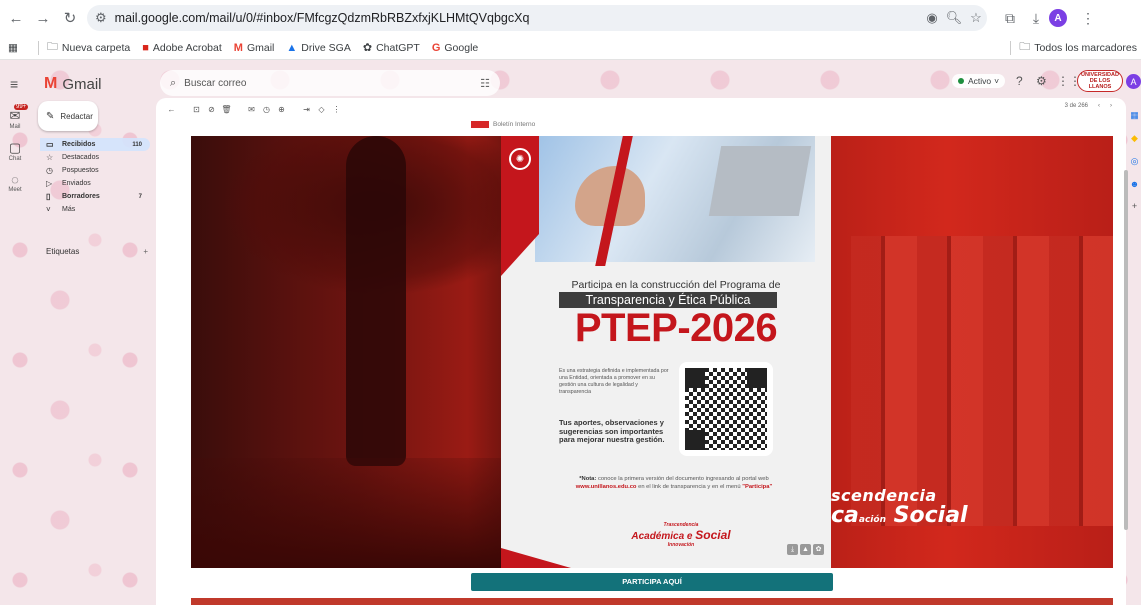 The width and height of the screenshot is (1141, 605). I want to click on search-box: ⌕ Buscar correo ☷, so click(330, 83).